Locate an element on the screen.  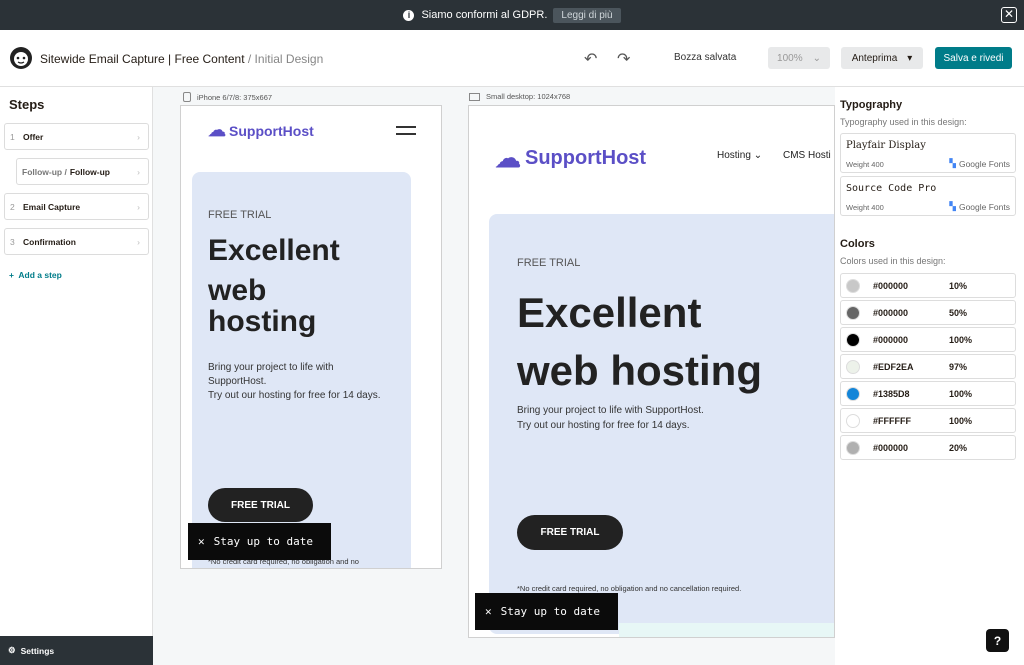
preview-dropdown: Anteprima ▾ is located at coordinates (882, 58).